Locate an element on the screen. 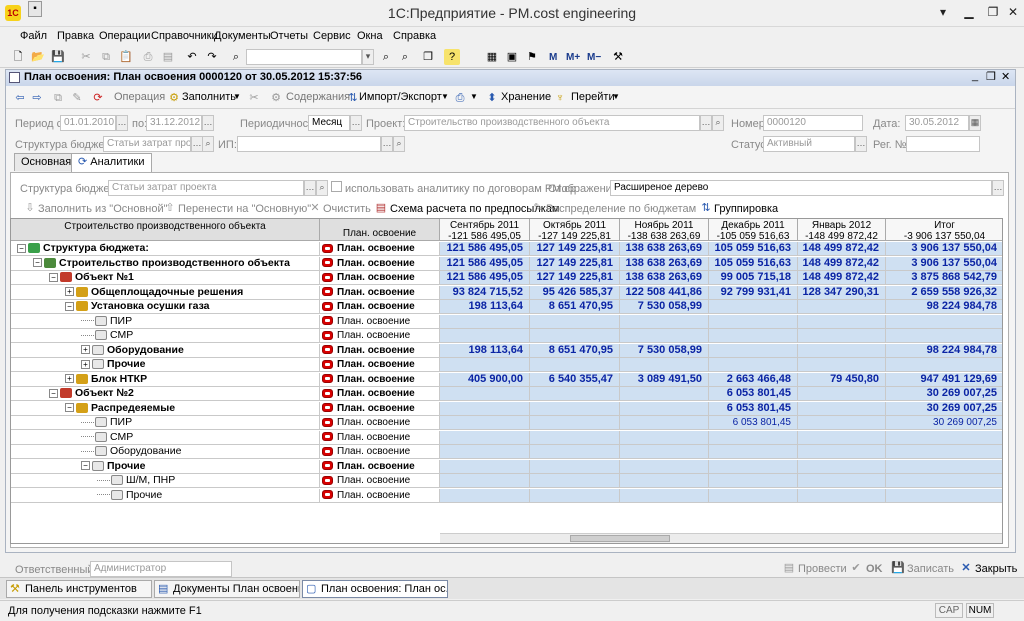  menu-reports: Отчеты is located at coordinates (289, 36).